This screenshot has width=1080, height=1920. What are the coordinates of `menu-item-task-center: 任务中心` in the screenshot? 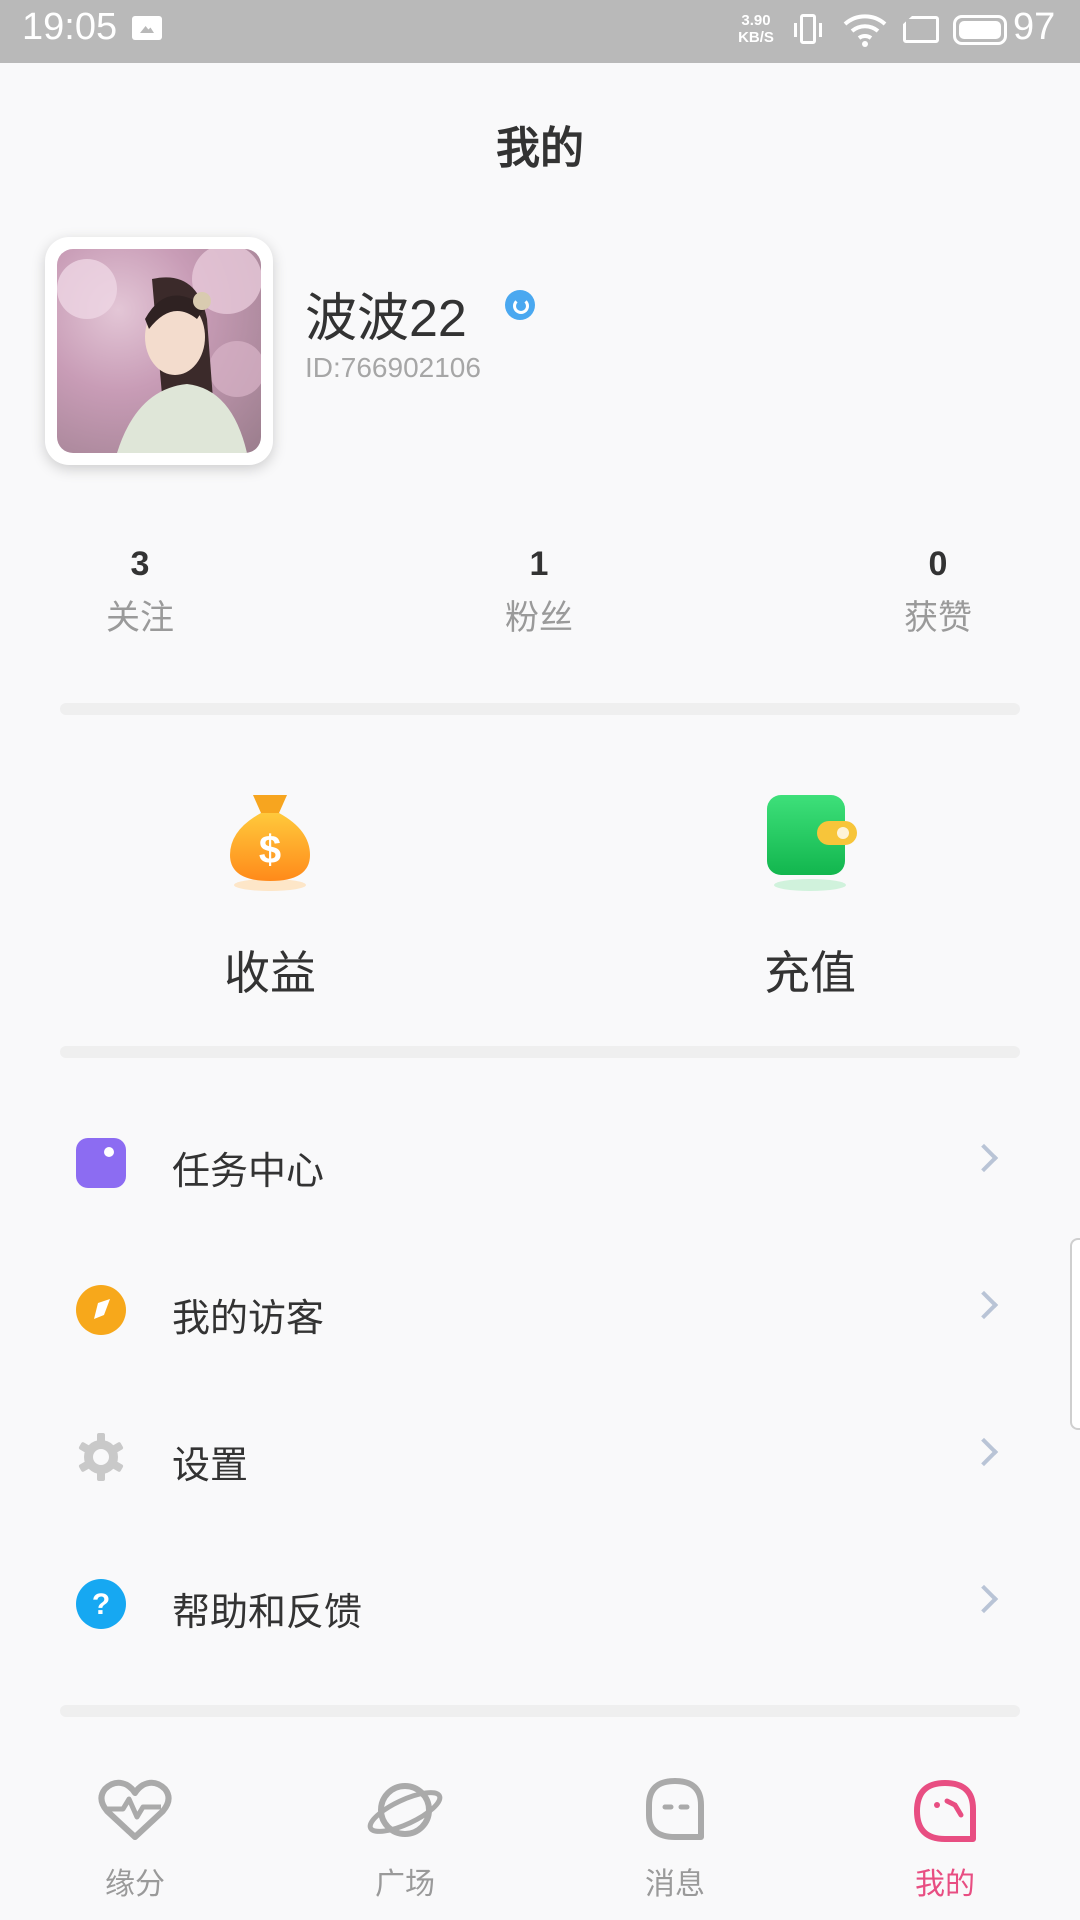 It's located at (540, 1163).